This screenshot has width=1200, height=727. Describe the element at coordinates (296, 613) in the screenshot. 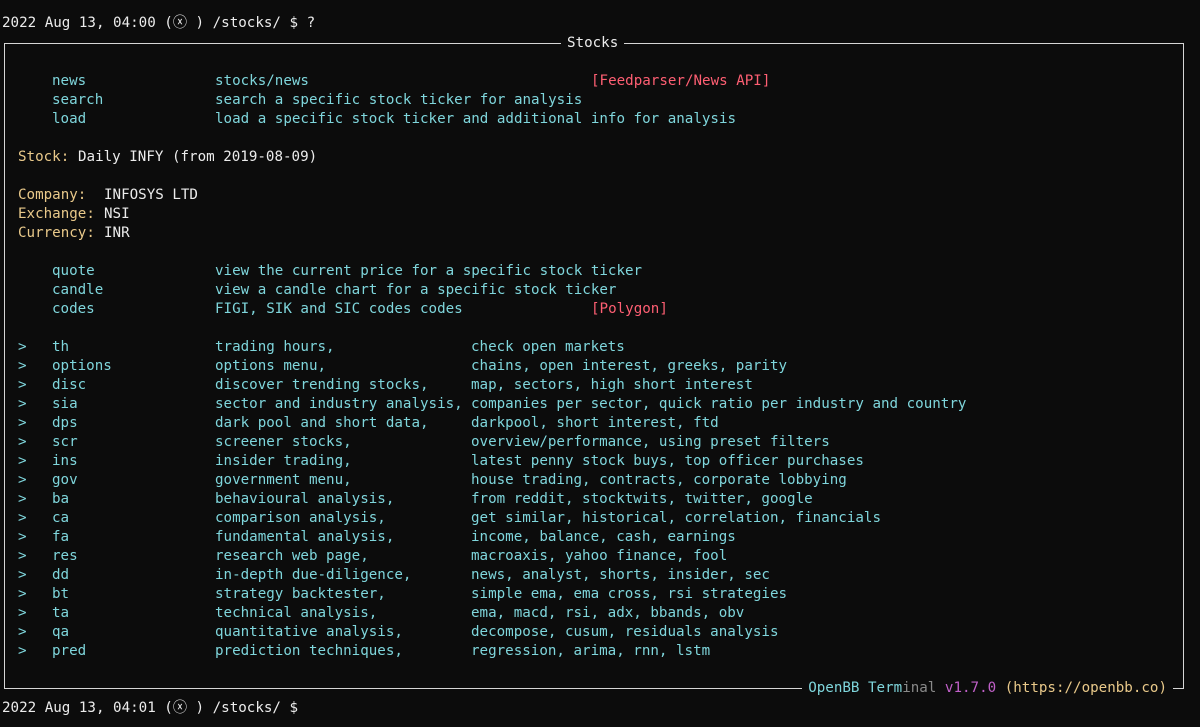

I see `submenu-description: technical analysis,` at that location.